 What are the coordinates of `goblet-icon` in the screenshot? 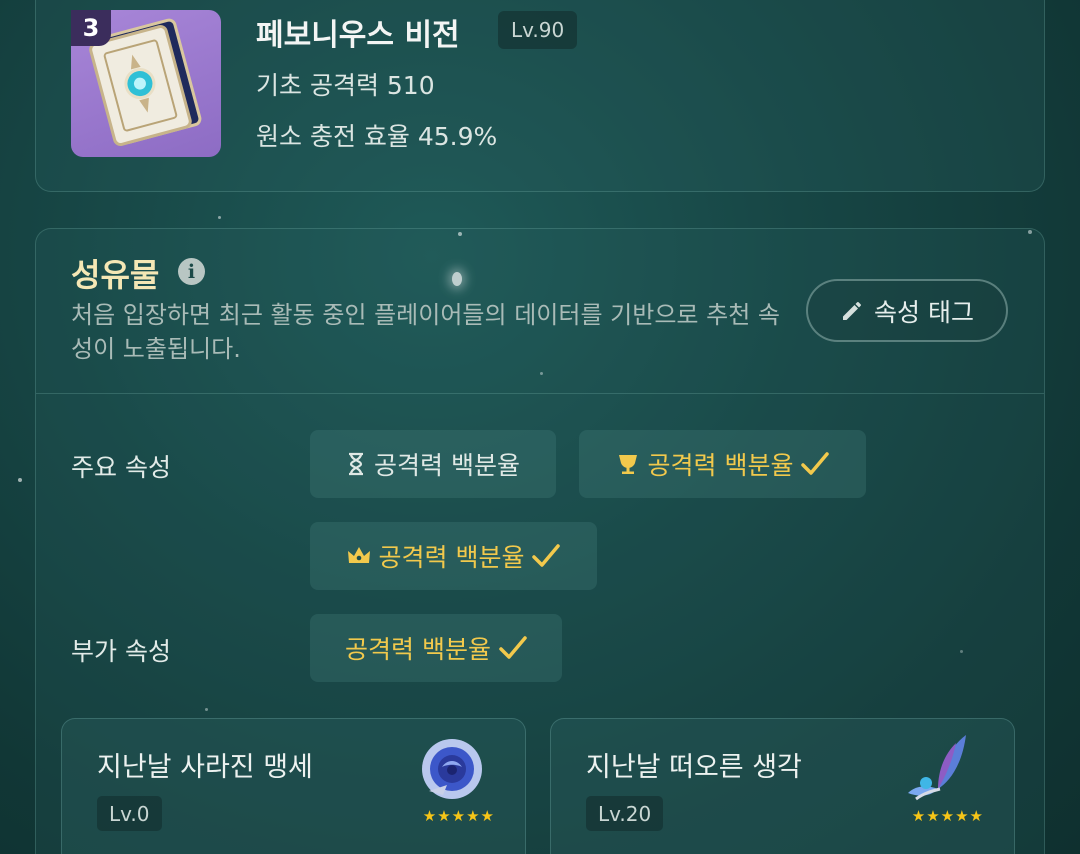 It's located at (628, 464).